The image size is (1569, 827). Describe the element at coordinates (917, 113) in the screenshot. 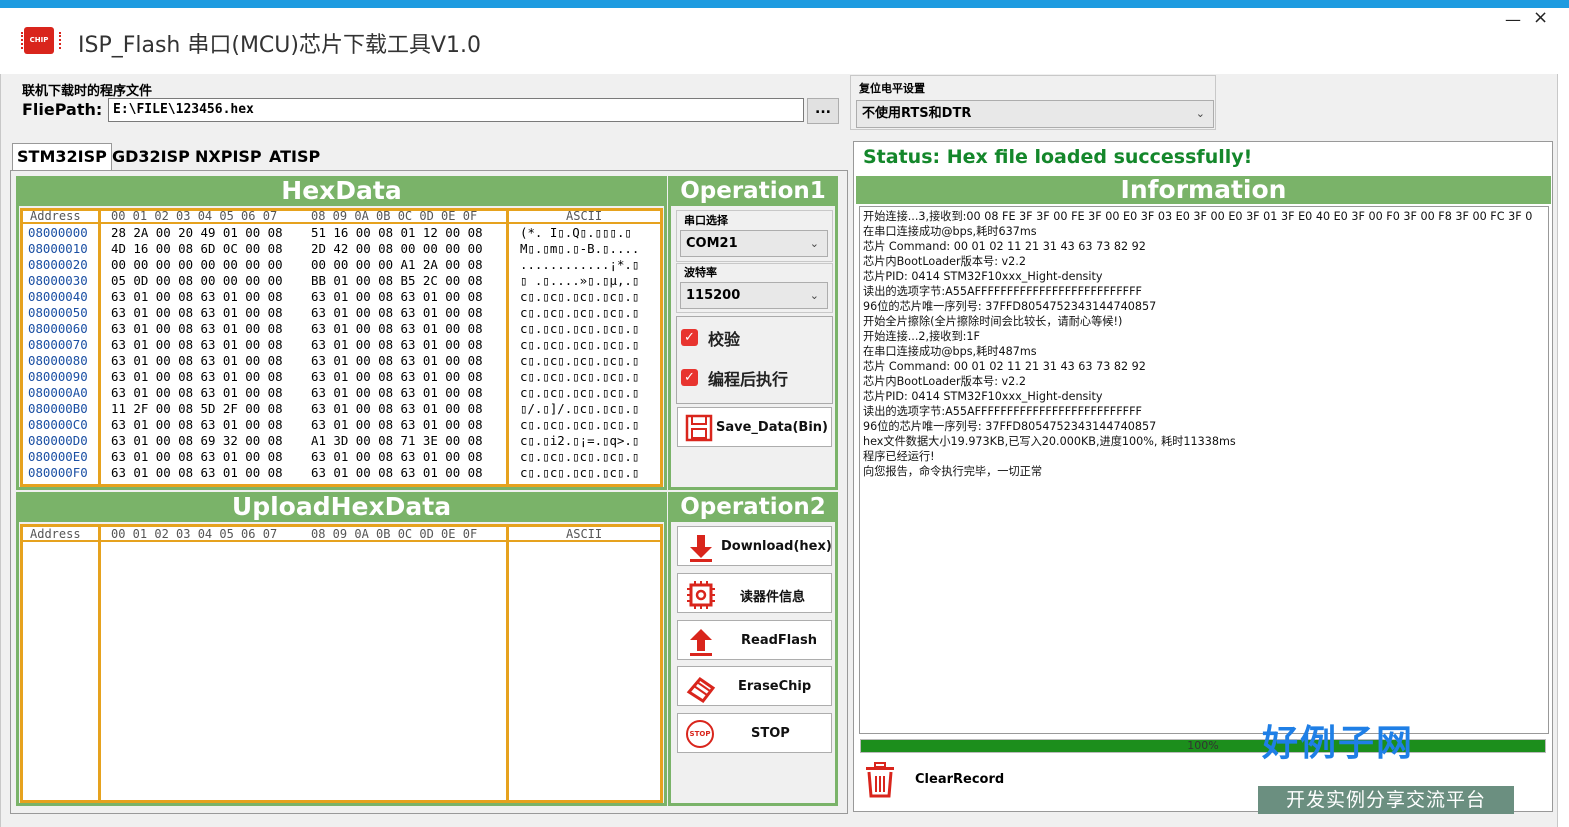

I see `reset-level-value: 不使用RTS和DTR` at that location.